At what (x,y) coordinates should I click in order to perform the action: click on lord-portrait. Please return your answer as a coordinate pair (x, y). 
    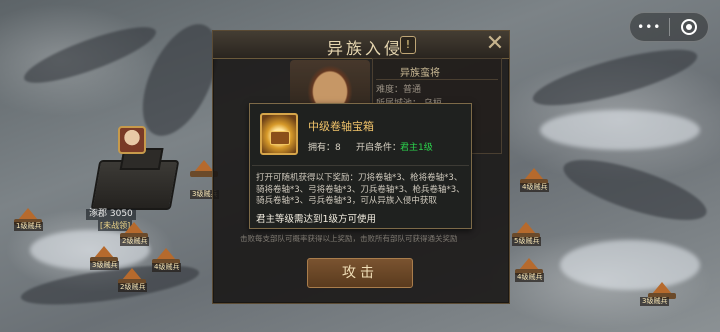
    Looking at the image, I should click on (132, 140).